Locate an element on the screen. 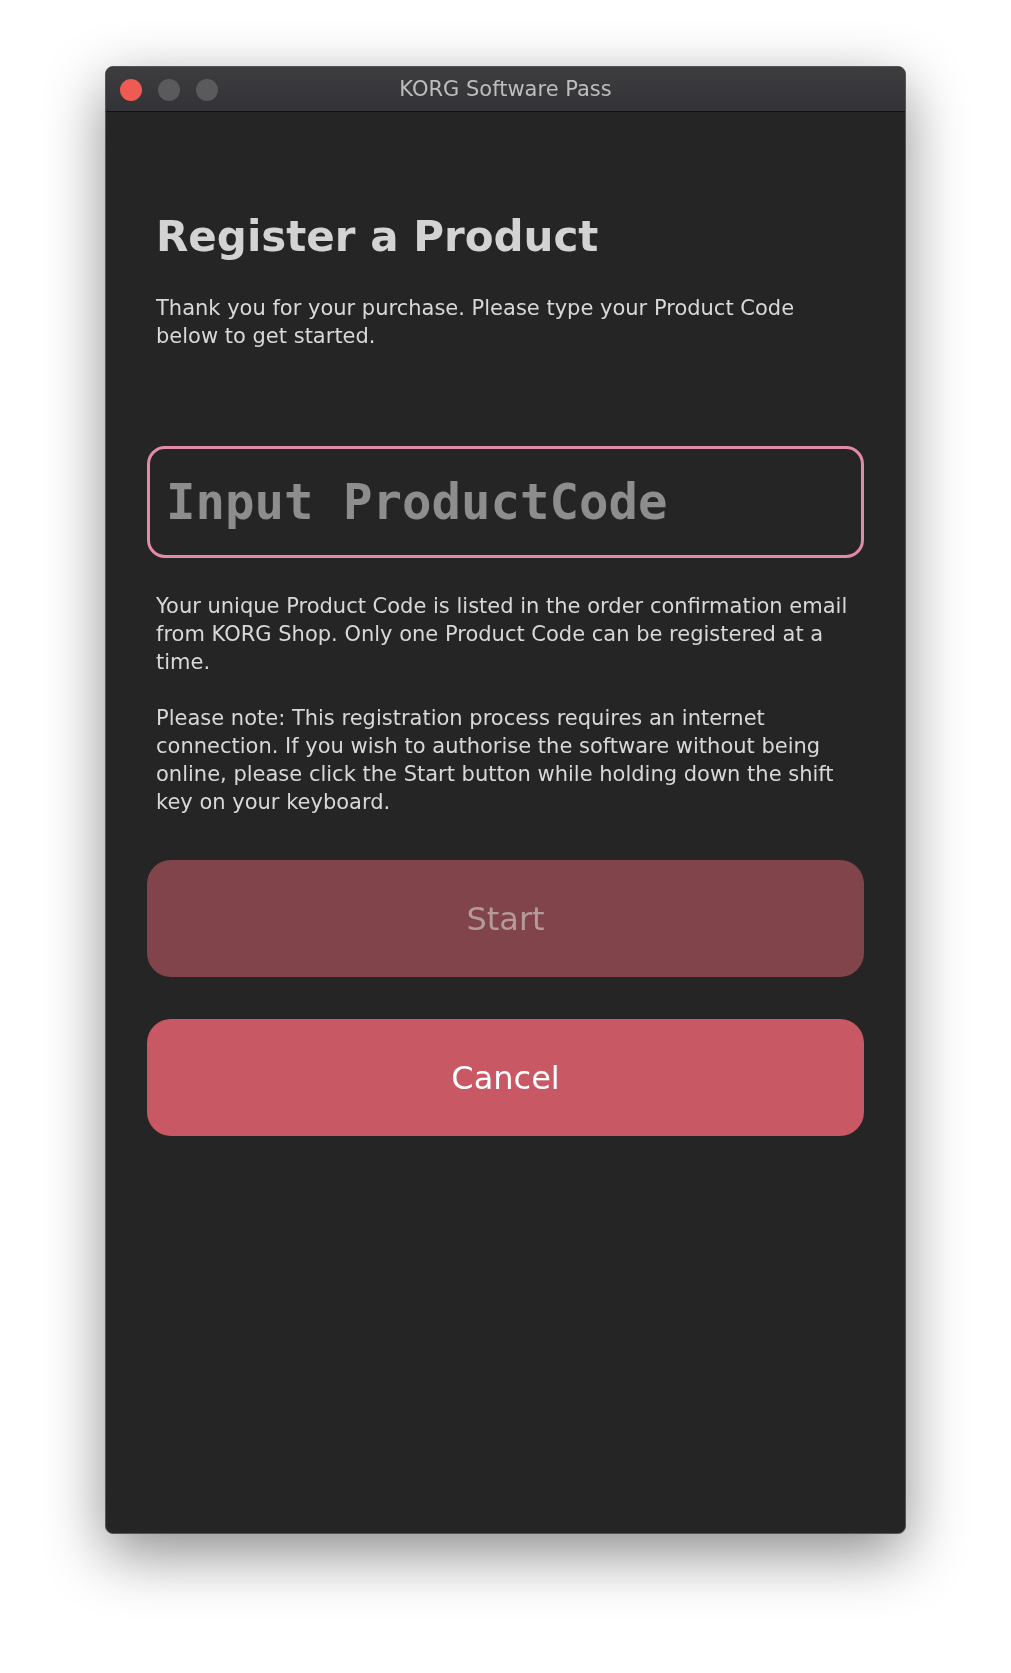 Image resolution: width=1011 pixels, height=1673 pixels. zoom-icon is located at coordinates (207, 90).